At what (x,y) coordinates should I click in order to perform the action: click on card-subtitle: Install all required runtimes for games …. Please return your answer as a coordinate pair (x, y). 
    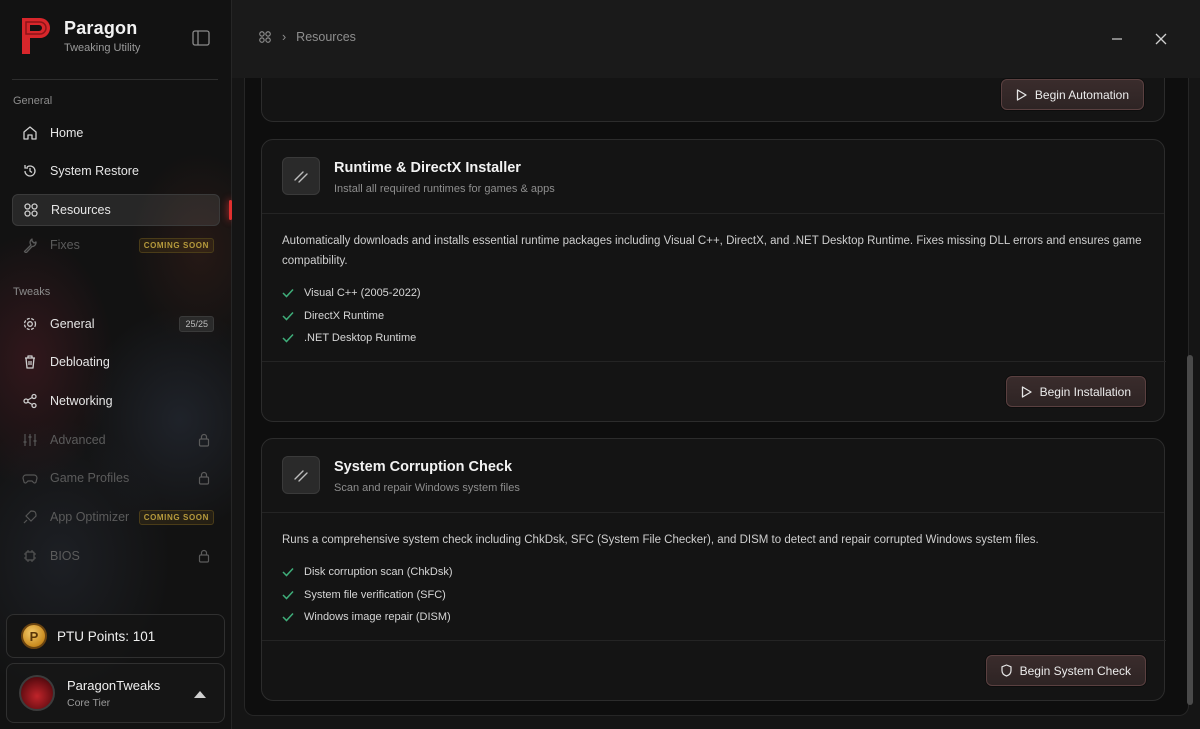
    Looking at the image, I should click on (444, 189).